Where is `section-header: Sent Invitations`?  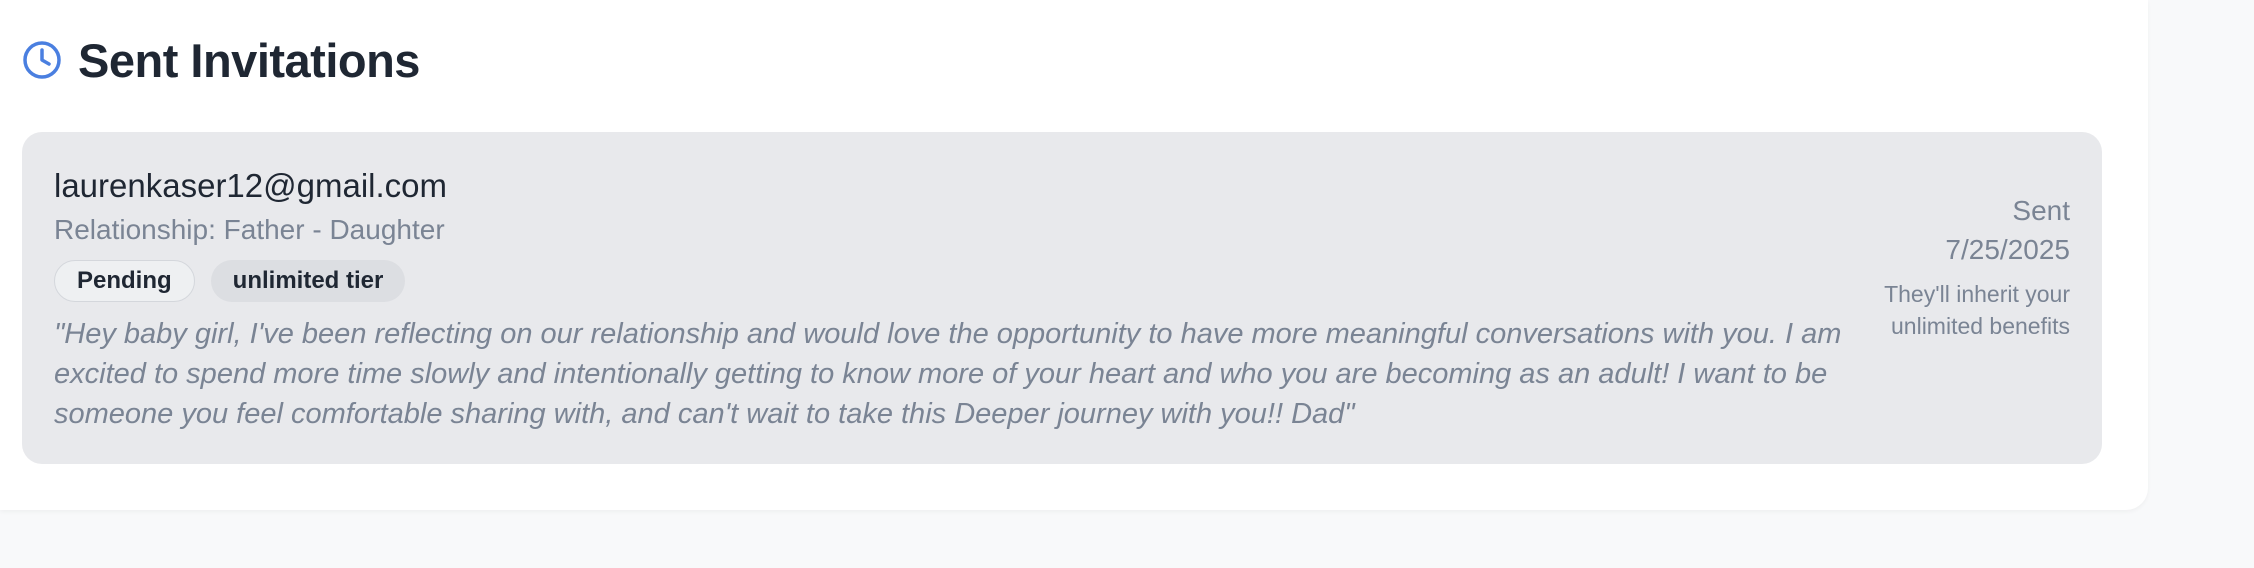
section-header: Sent Invitations is located at coordinates (221, 60).